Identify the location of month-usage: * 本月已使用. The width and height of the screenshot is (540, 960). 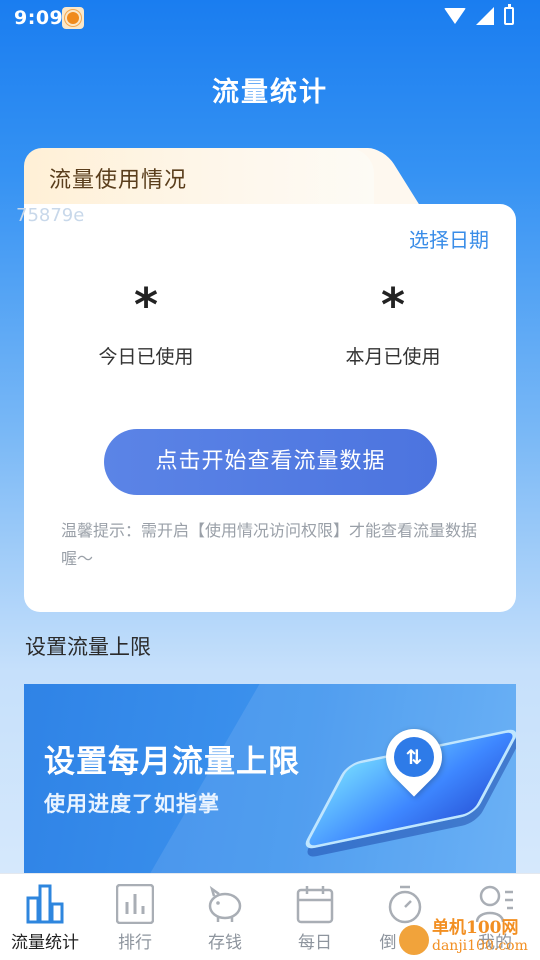
(393, 325).